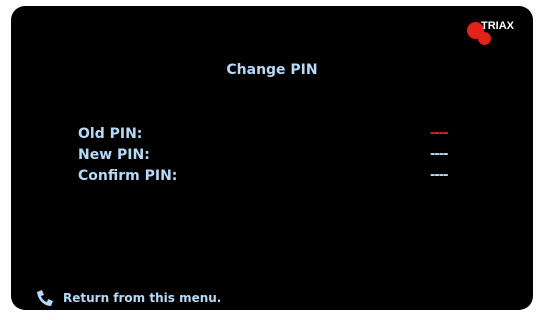 This screenshot has width=541, height=320. What do you see at coordinates (128, 176) in the screenshot?
I see `confirm-pin-label: Confirm PIN:` at bounding box center [128, 176].